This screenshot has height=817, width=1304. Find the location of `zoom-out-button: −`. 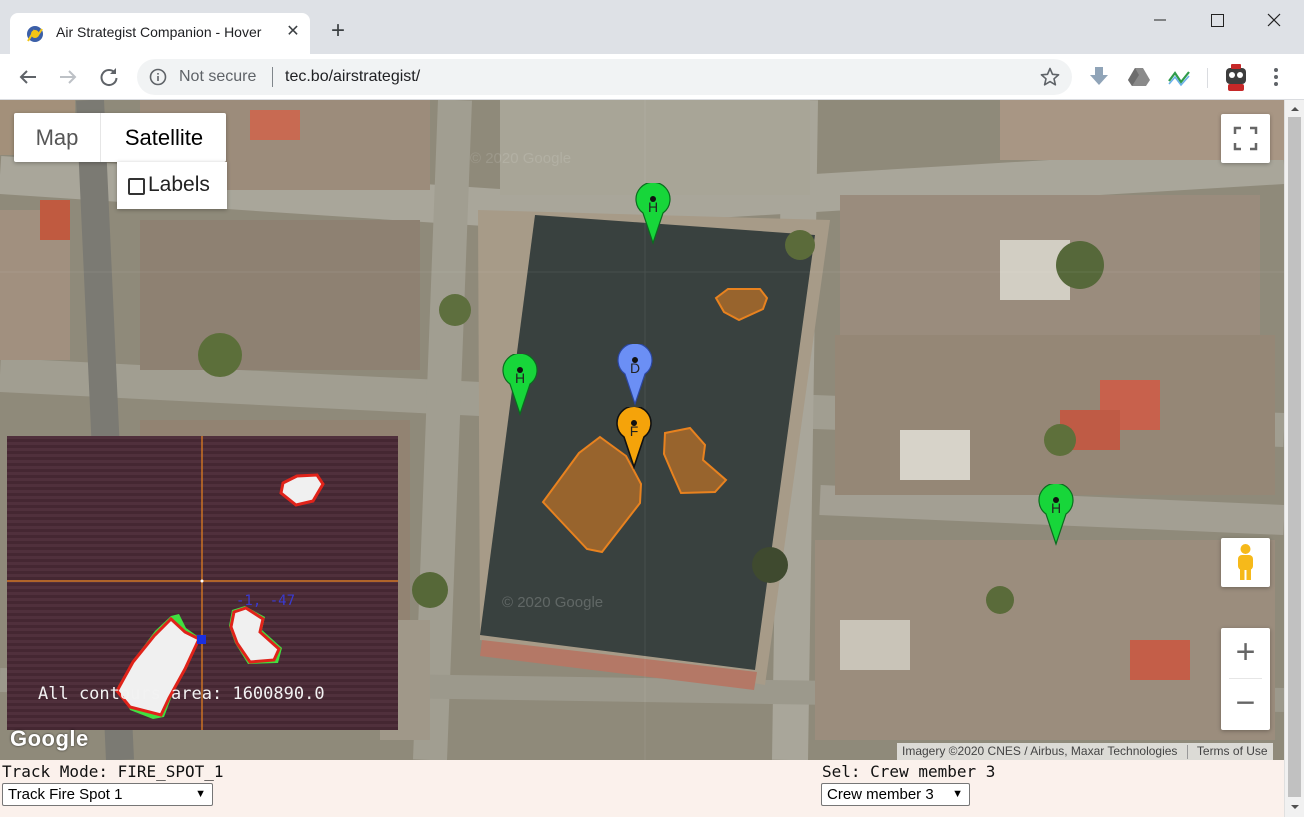

zoom-out-button: − is located at coordinates (1245, 704).